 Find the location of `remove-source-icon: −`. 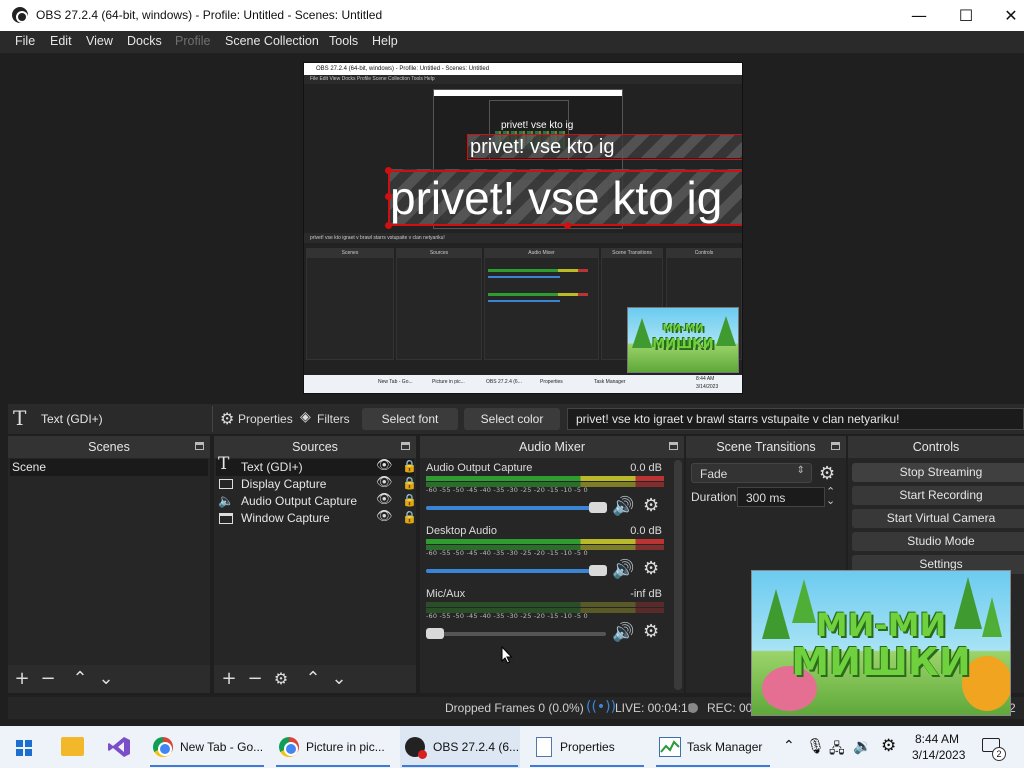

remove-source-icon: − is located at coordinates (255, 679).